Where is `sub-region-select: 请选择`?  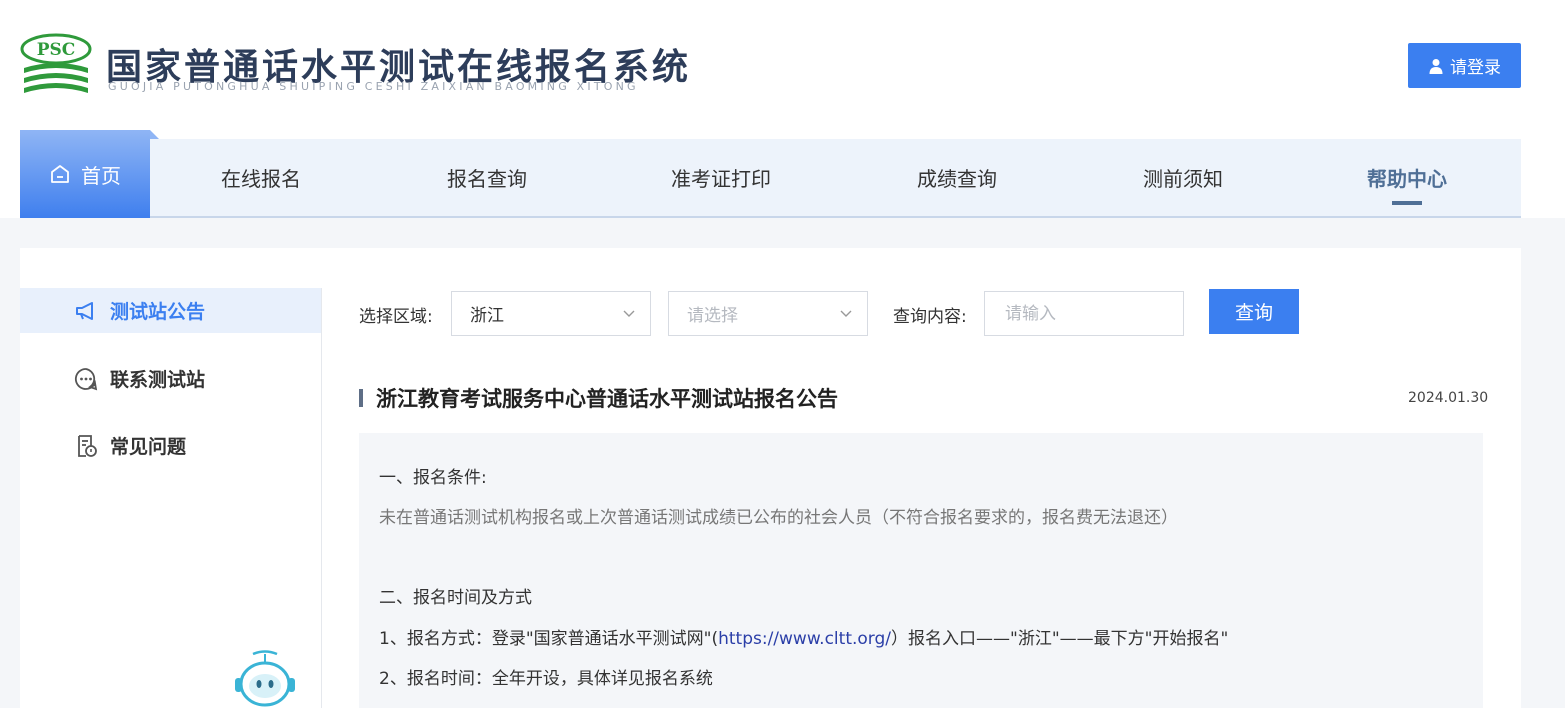 sub-region-select: 请选择 is located at coordinates (768, 313).